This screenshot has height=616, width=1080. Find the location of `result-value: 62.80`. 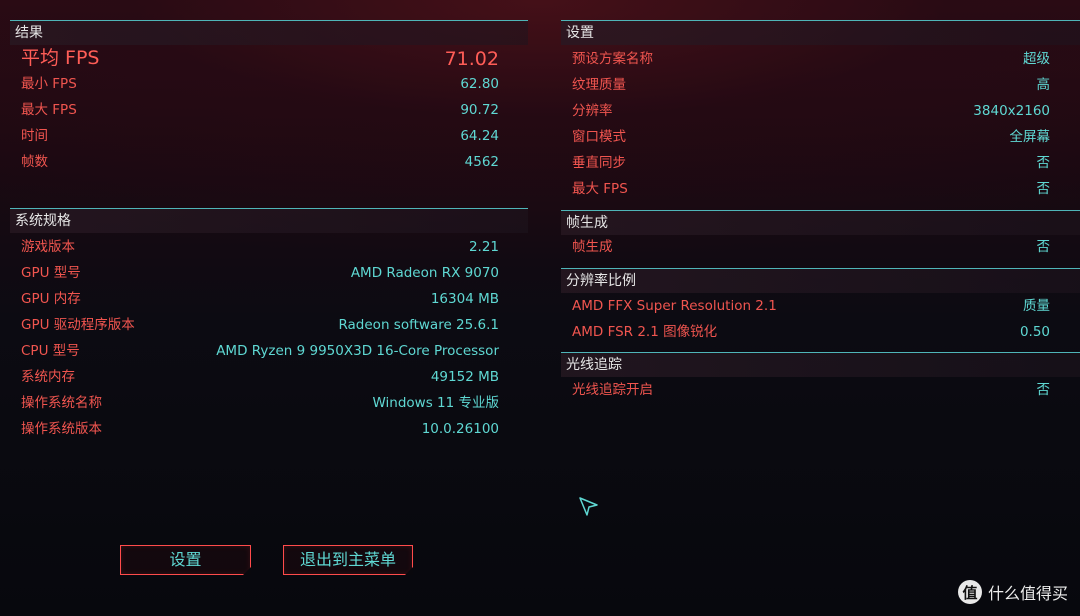

result-value: 62.80 is located at coordinates (479, 84).